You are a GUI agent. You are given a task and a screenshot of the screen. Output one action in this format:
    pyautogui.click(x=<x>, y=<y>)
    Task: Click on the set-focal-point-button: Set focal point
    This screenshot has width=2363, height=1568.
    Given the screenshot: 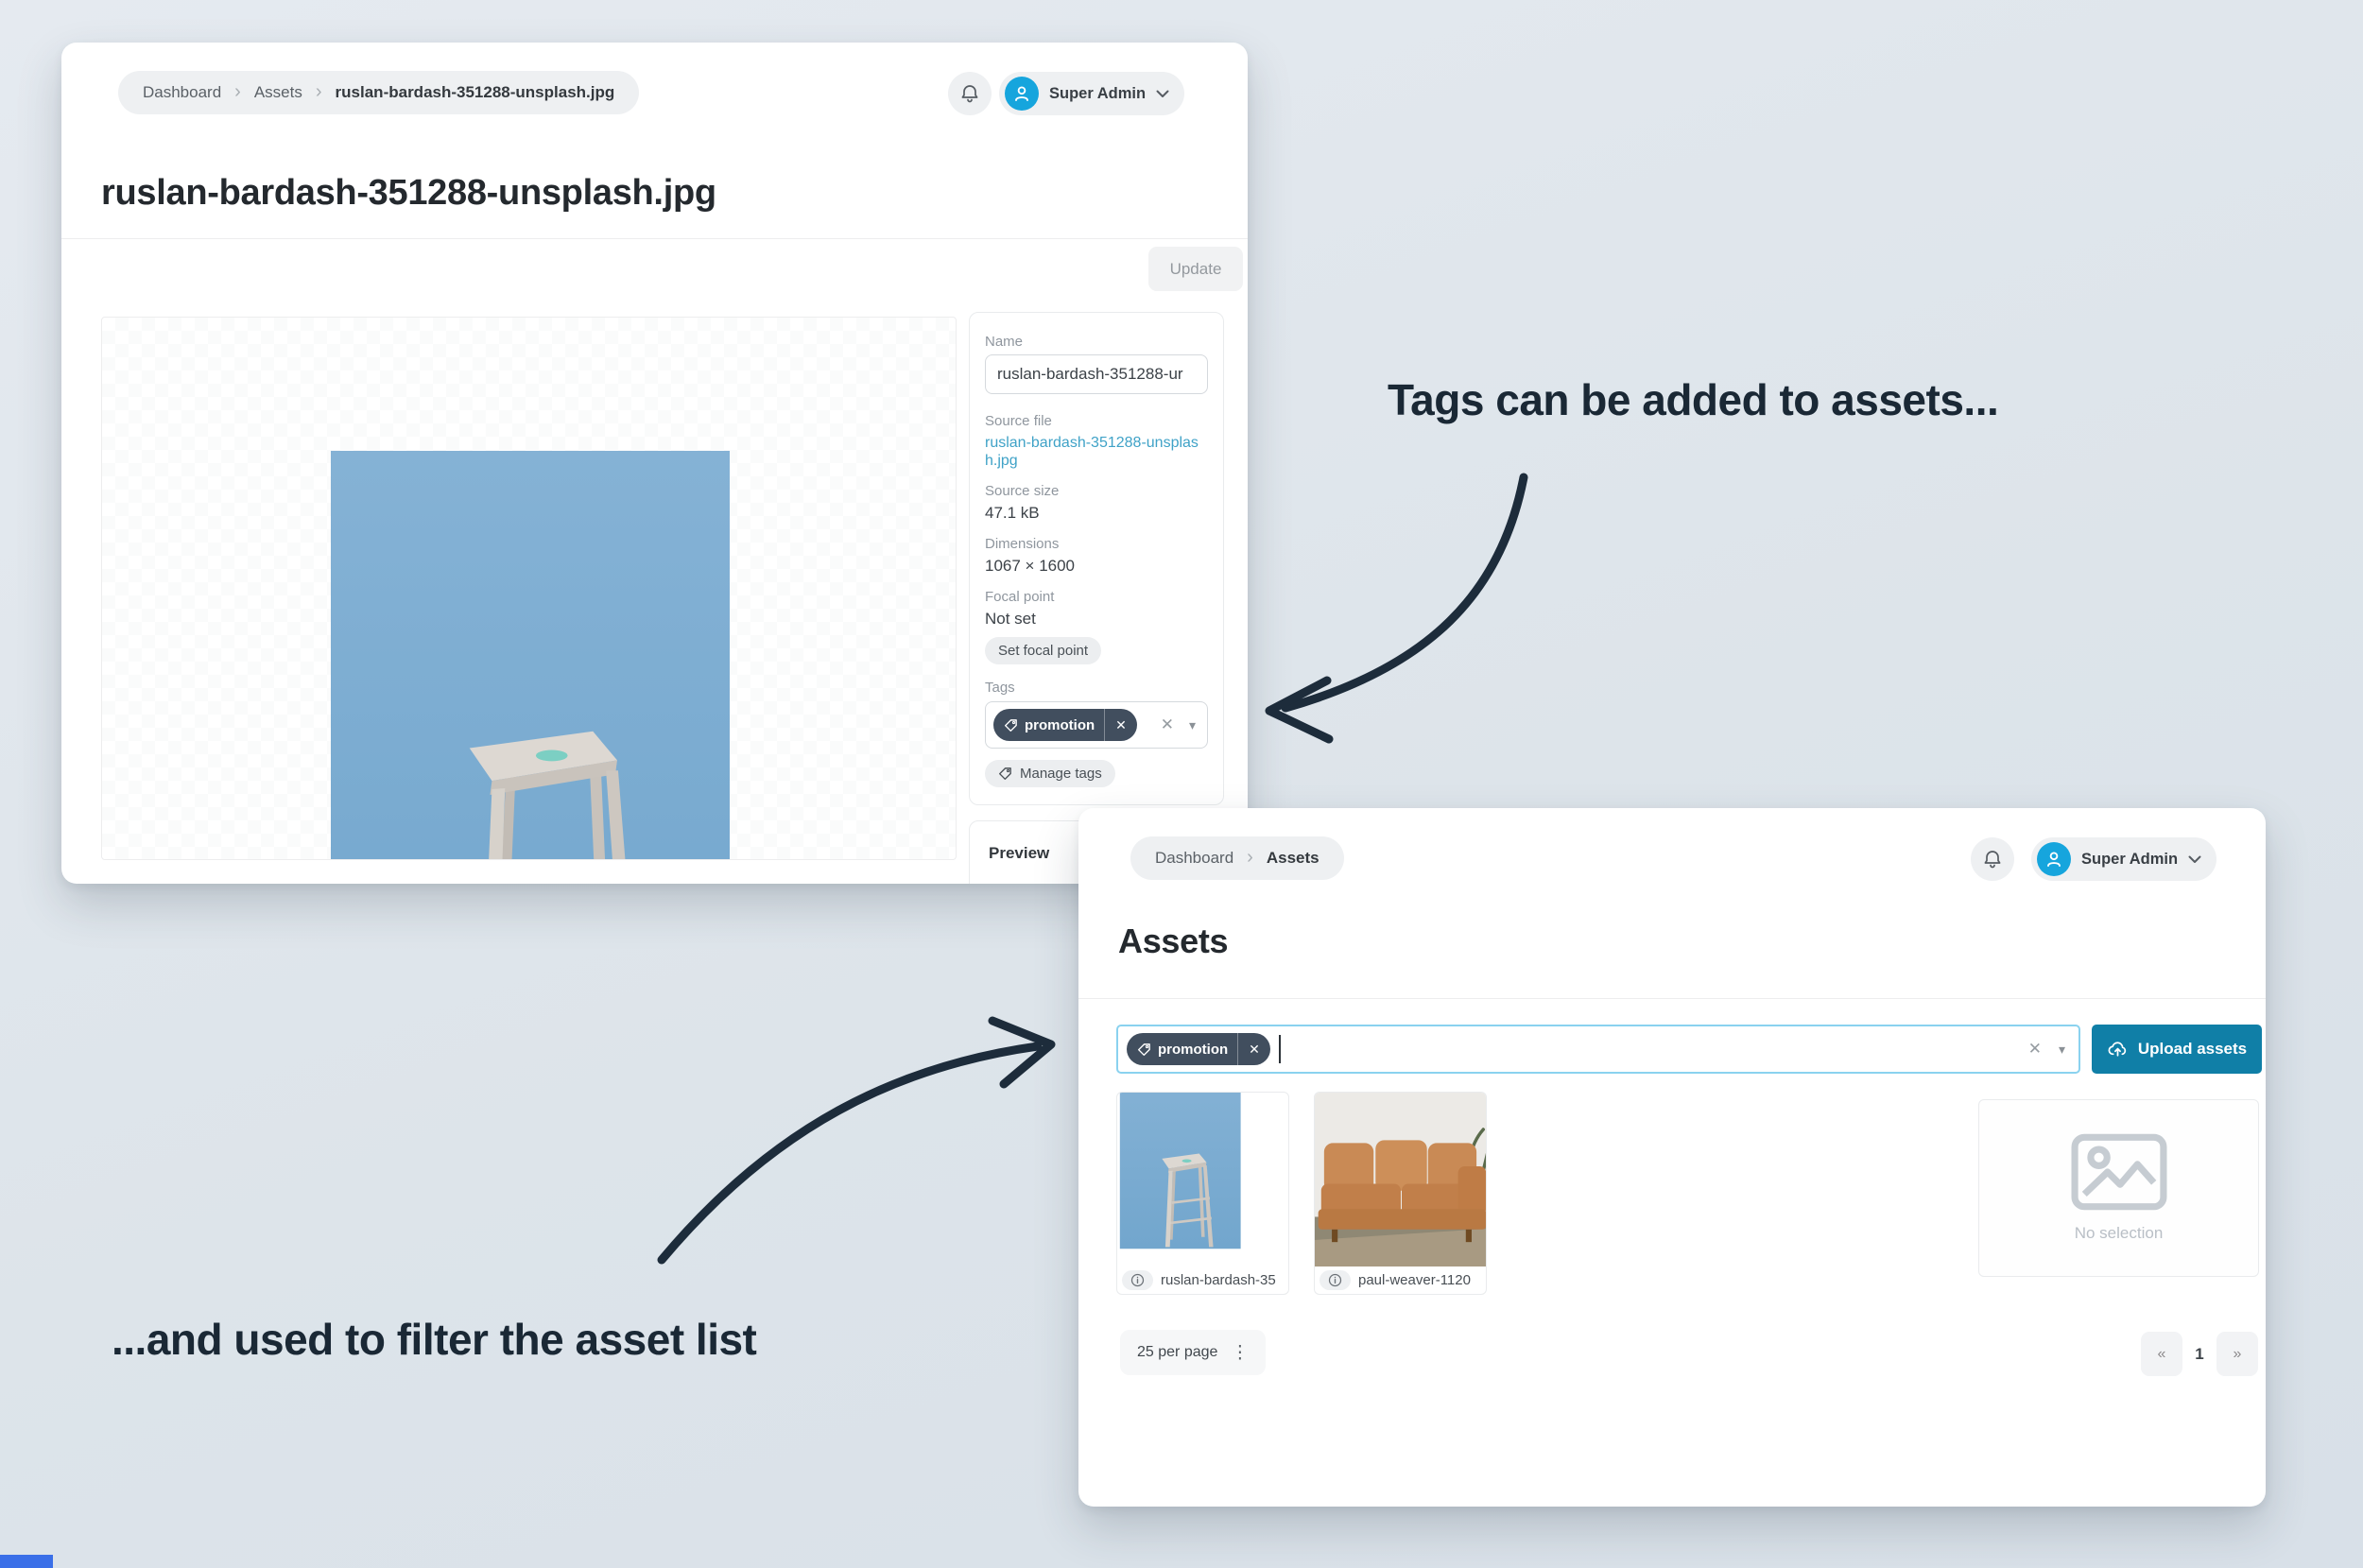 What is the action you would take?
    pyautogui.click(x=1043, y=651)
    